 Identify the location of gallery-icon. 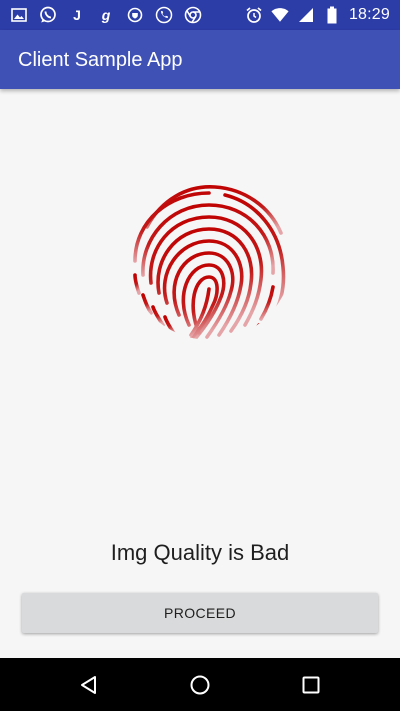
(19, 15).